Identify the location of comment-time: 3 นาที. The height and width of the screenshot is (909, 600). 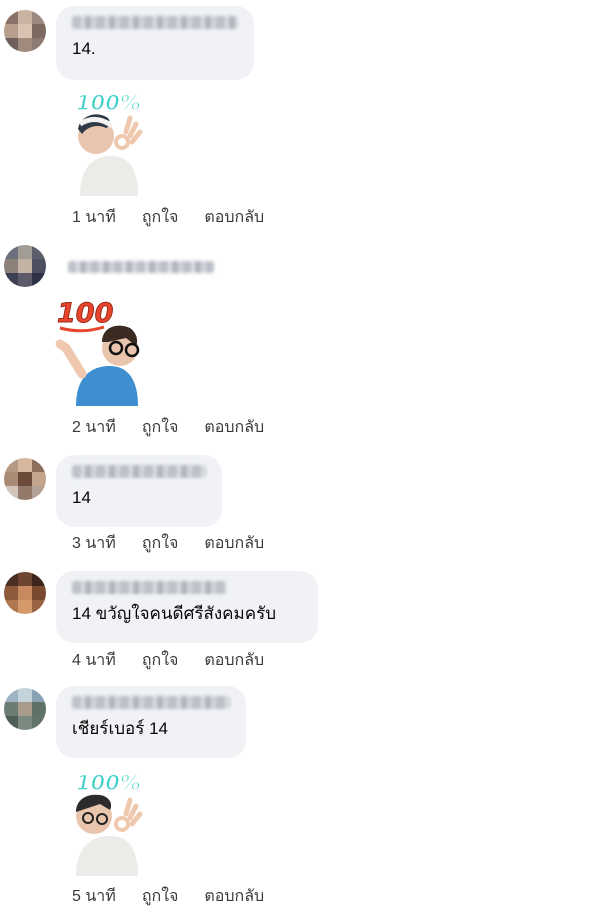
(94, 543).